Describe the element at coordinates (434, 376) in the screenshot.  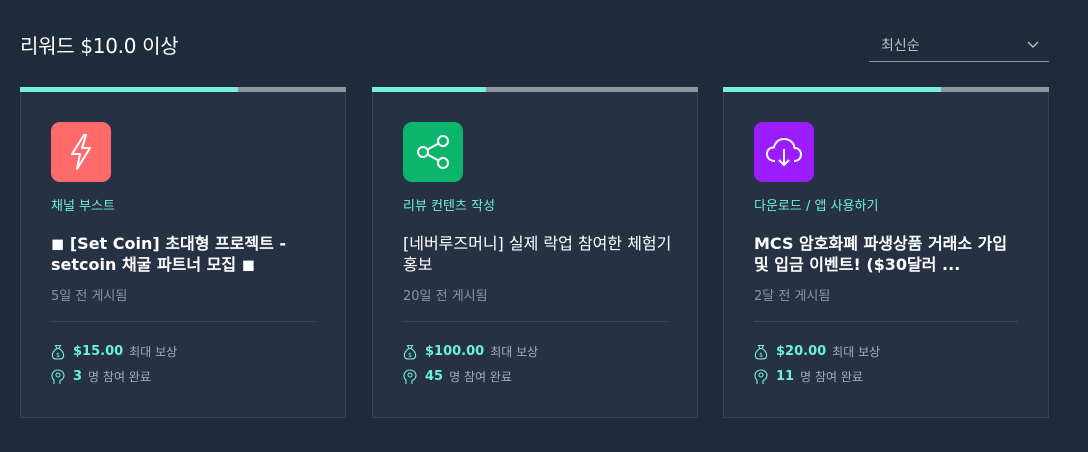
I see `participants-value: 45` at that location.